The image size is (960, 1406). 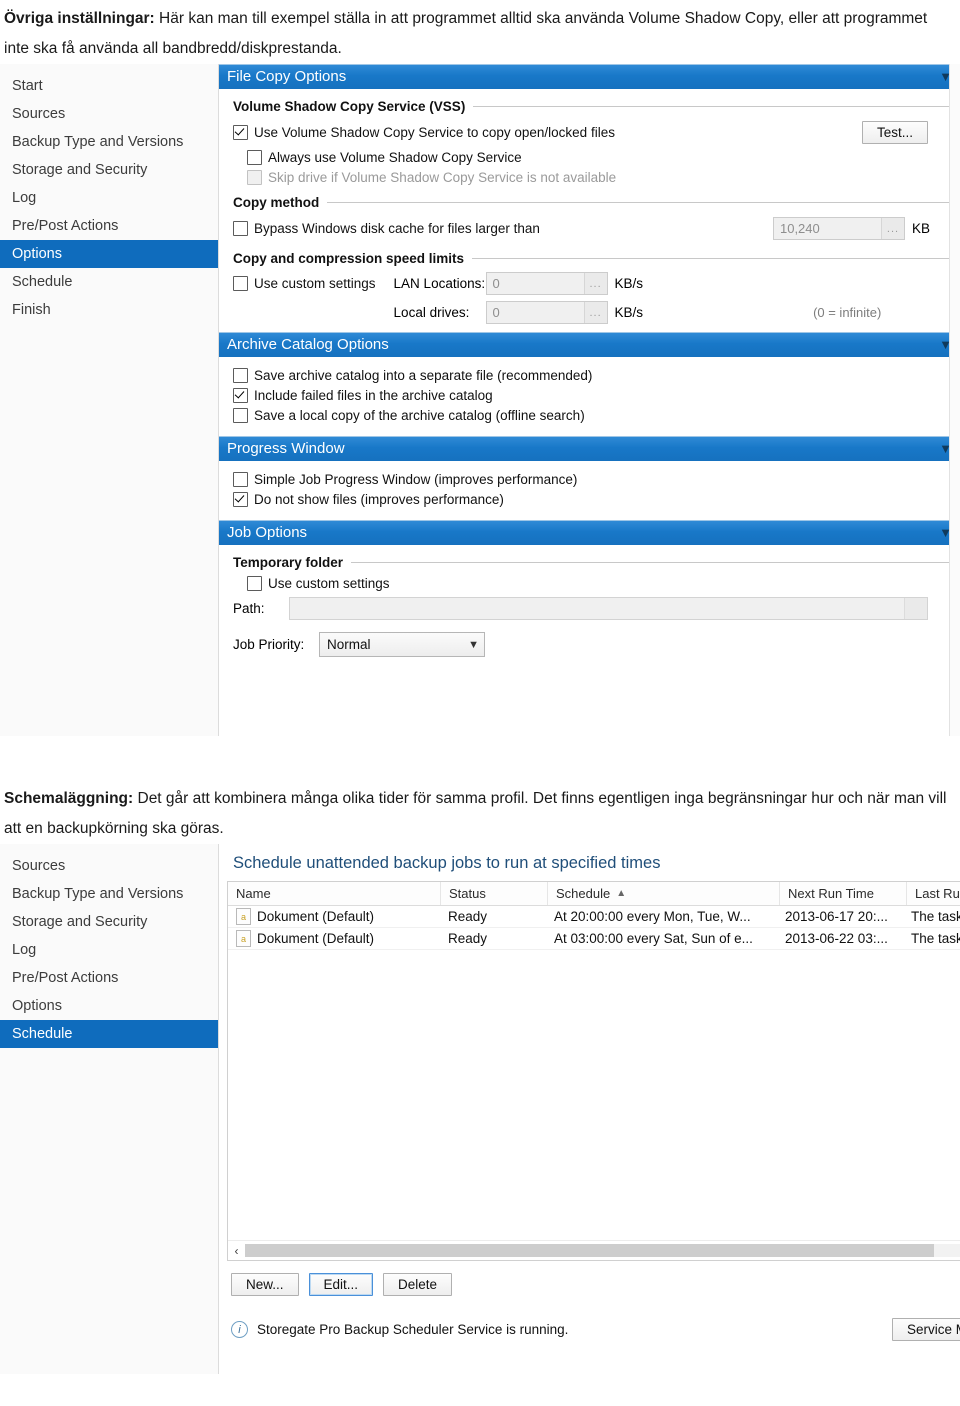 What do you see at coordinates (69, 798) in the screenshot?
I see `schedule-intro-lead: Schemaläggning:` at bounding box center [69, 798].